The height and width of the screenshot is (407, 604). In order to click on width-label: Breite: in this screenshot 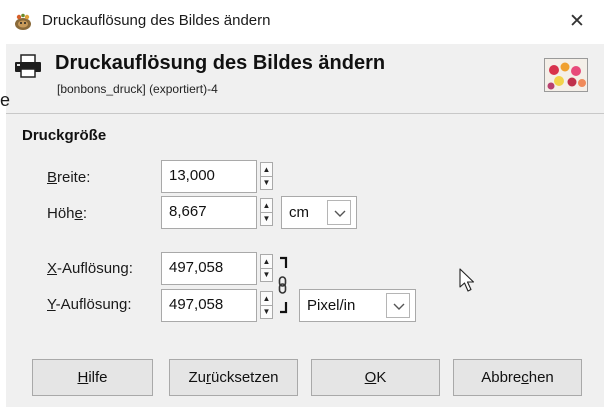, I will do `click(69, 177)`.